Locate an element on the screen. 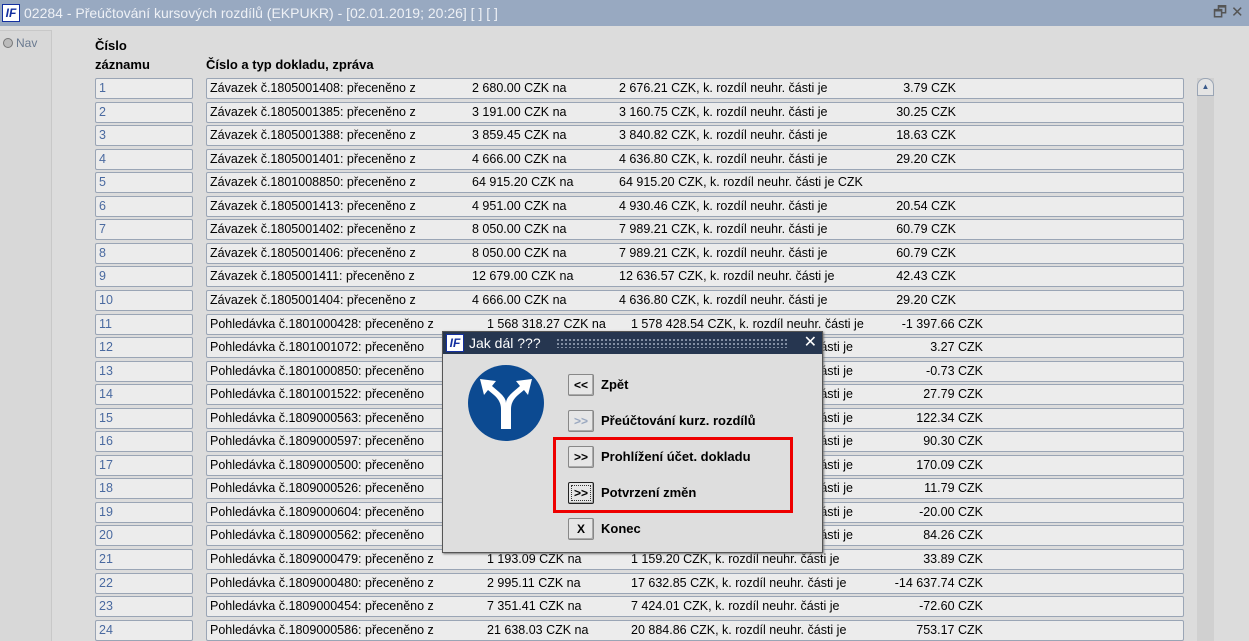 The width and height of the screenshot is (1249, 641). row-diff: 170.09 CZK is located at coordinates (949, 464).